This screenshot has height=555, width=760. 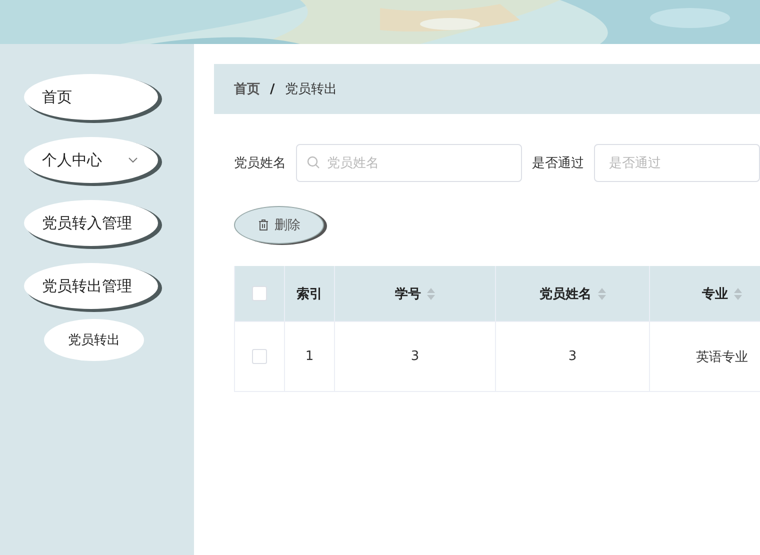 What do you see at coordinates (309, 356) in the screenshot?
I see `table-cell: 1` at bounding box center [309, 356].